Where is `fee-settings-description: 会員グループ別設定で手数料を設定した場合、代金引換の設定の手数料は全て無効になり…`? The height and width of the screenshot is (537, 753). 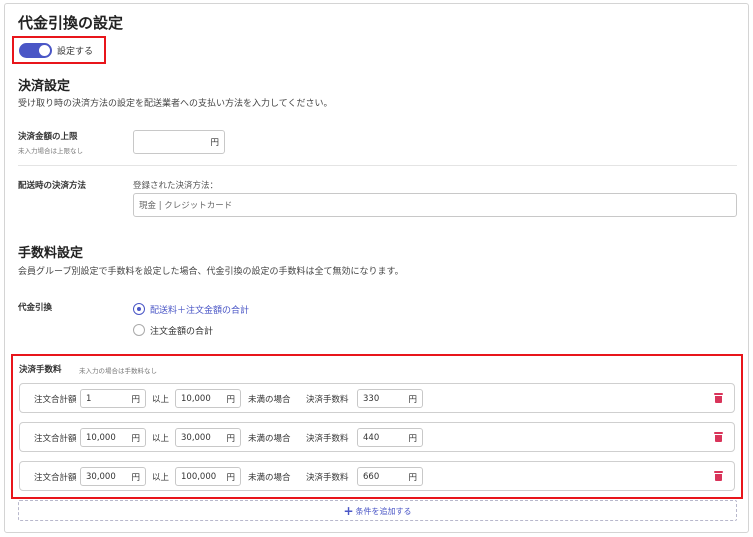 fee-settings-description: 会員グループ別設定で手数料を設定した場合、代金引換の設定の手数料は全て無効になり… is located at coordinates (211, 272).